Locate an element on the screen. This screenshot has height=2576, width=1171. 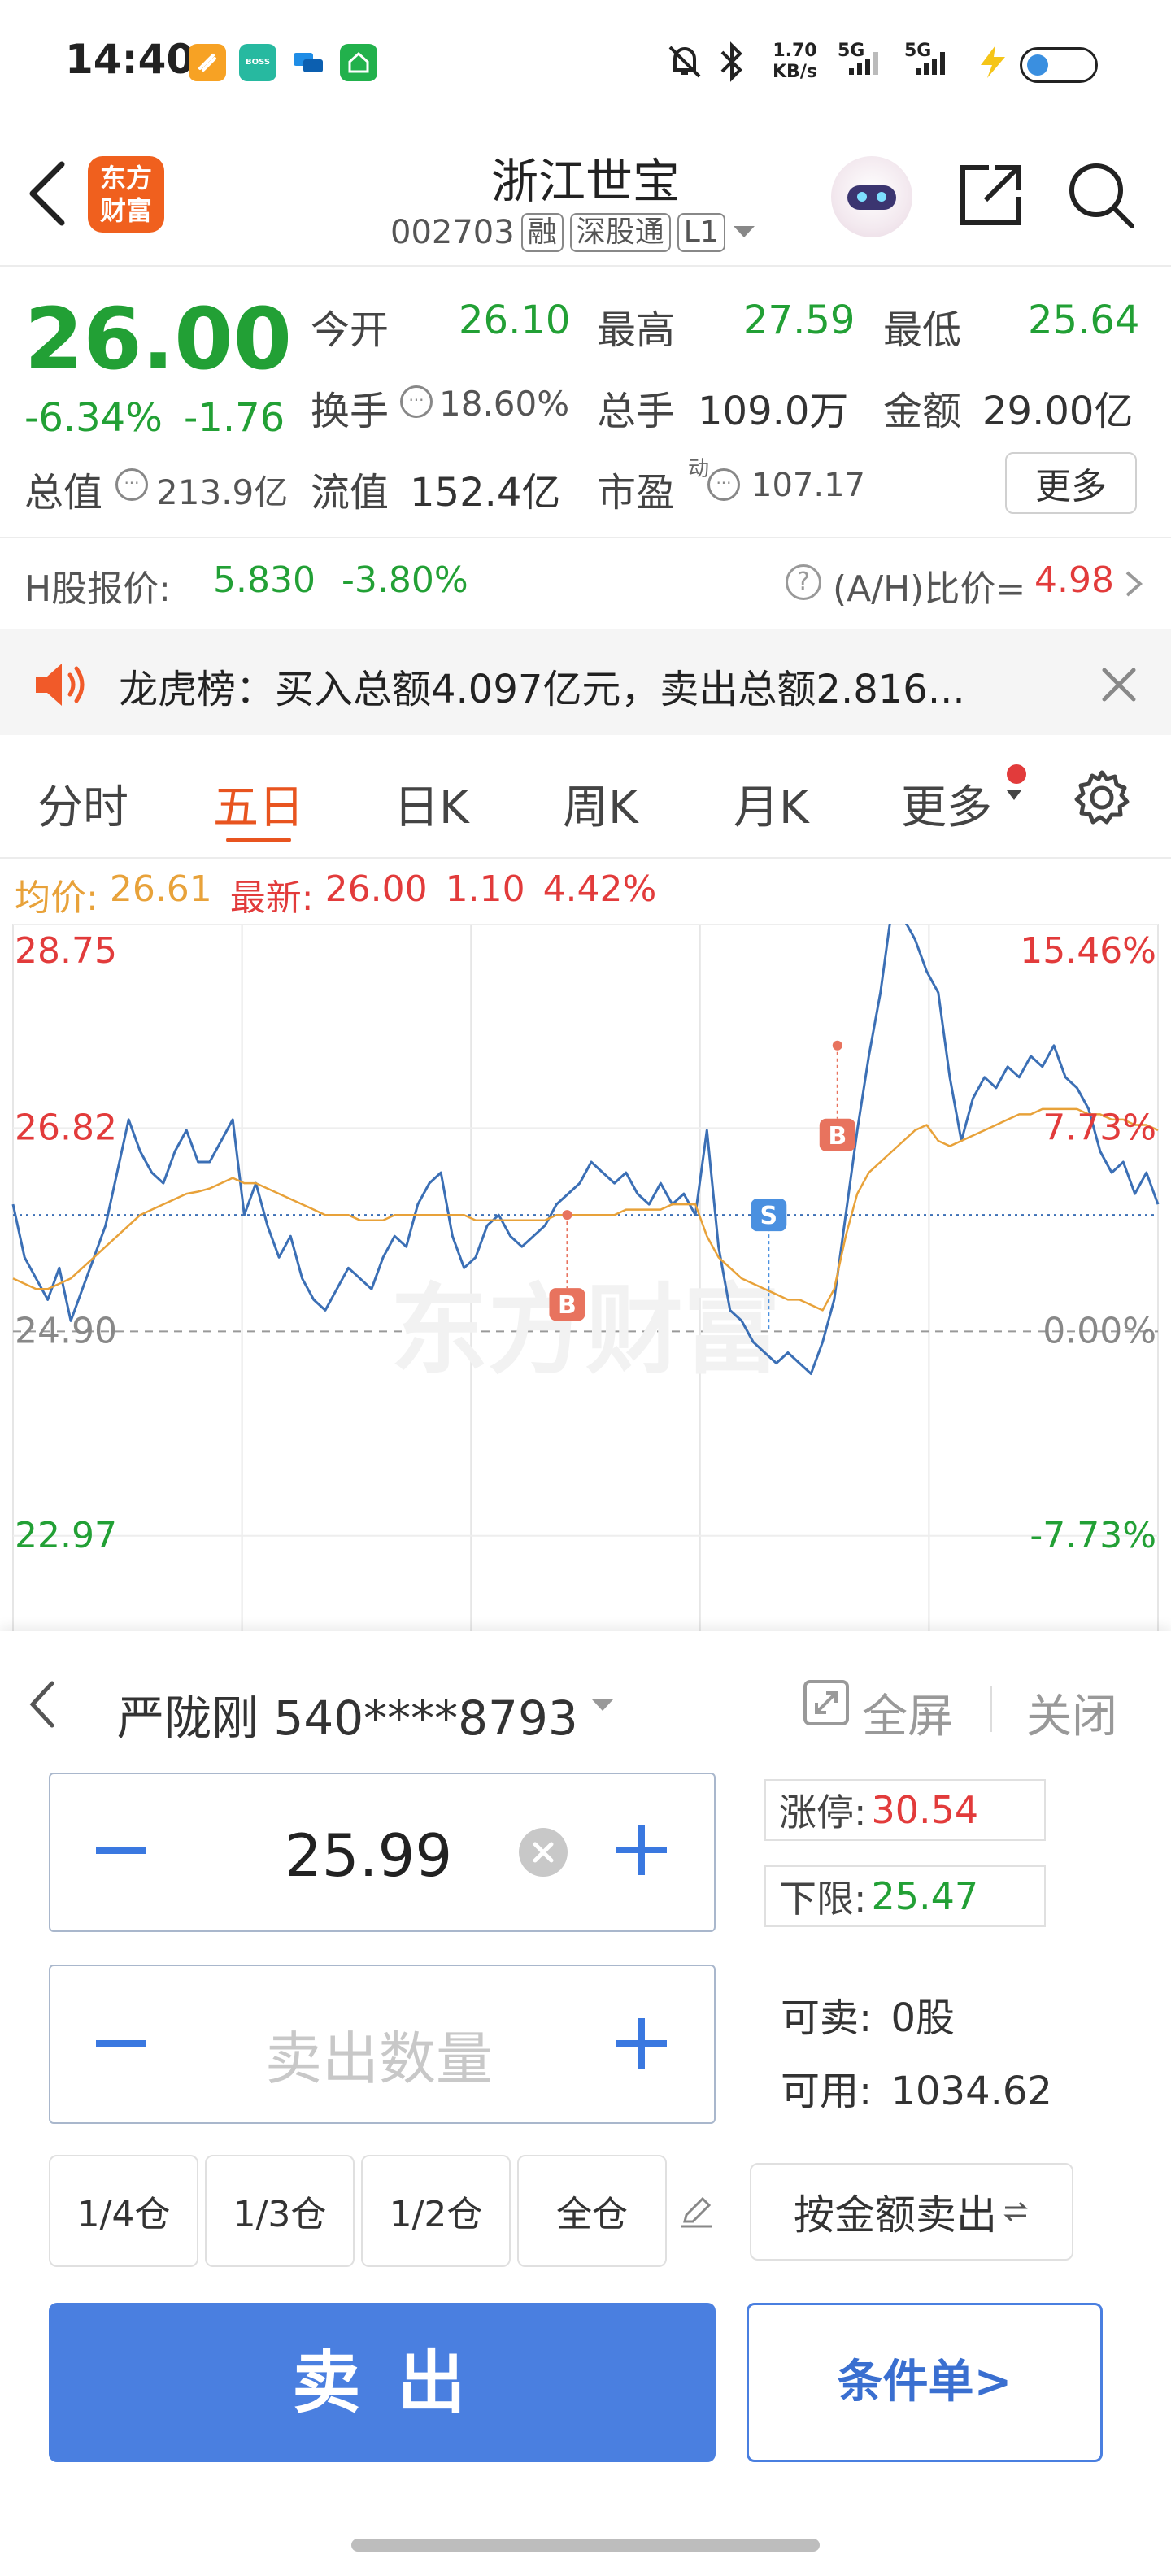
sell-button: 卖 出 is located at coordinates (383, 2382).